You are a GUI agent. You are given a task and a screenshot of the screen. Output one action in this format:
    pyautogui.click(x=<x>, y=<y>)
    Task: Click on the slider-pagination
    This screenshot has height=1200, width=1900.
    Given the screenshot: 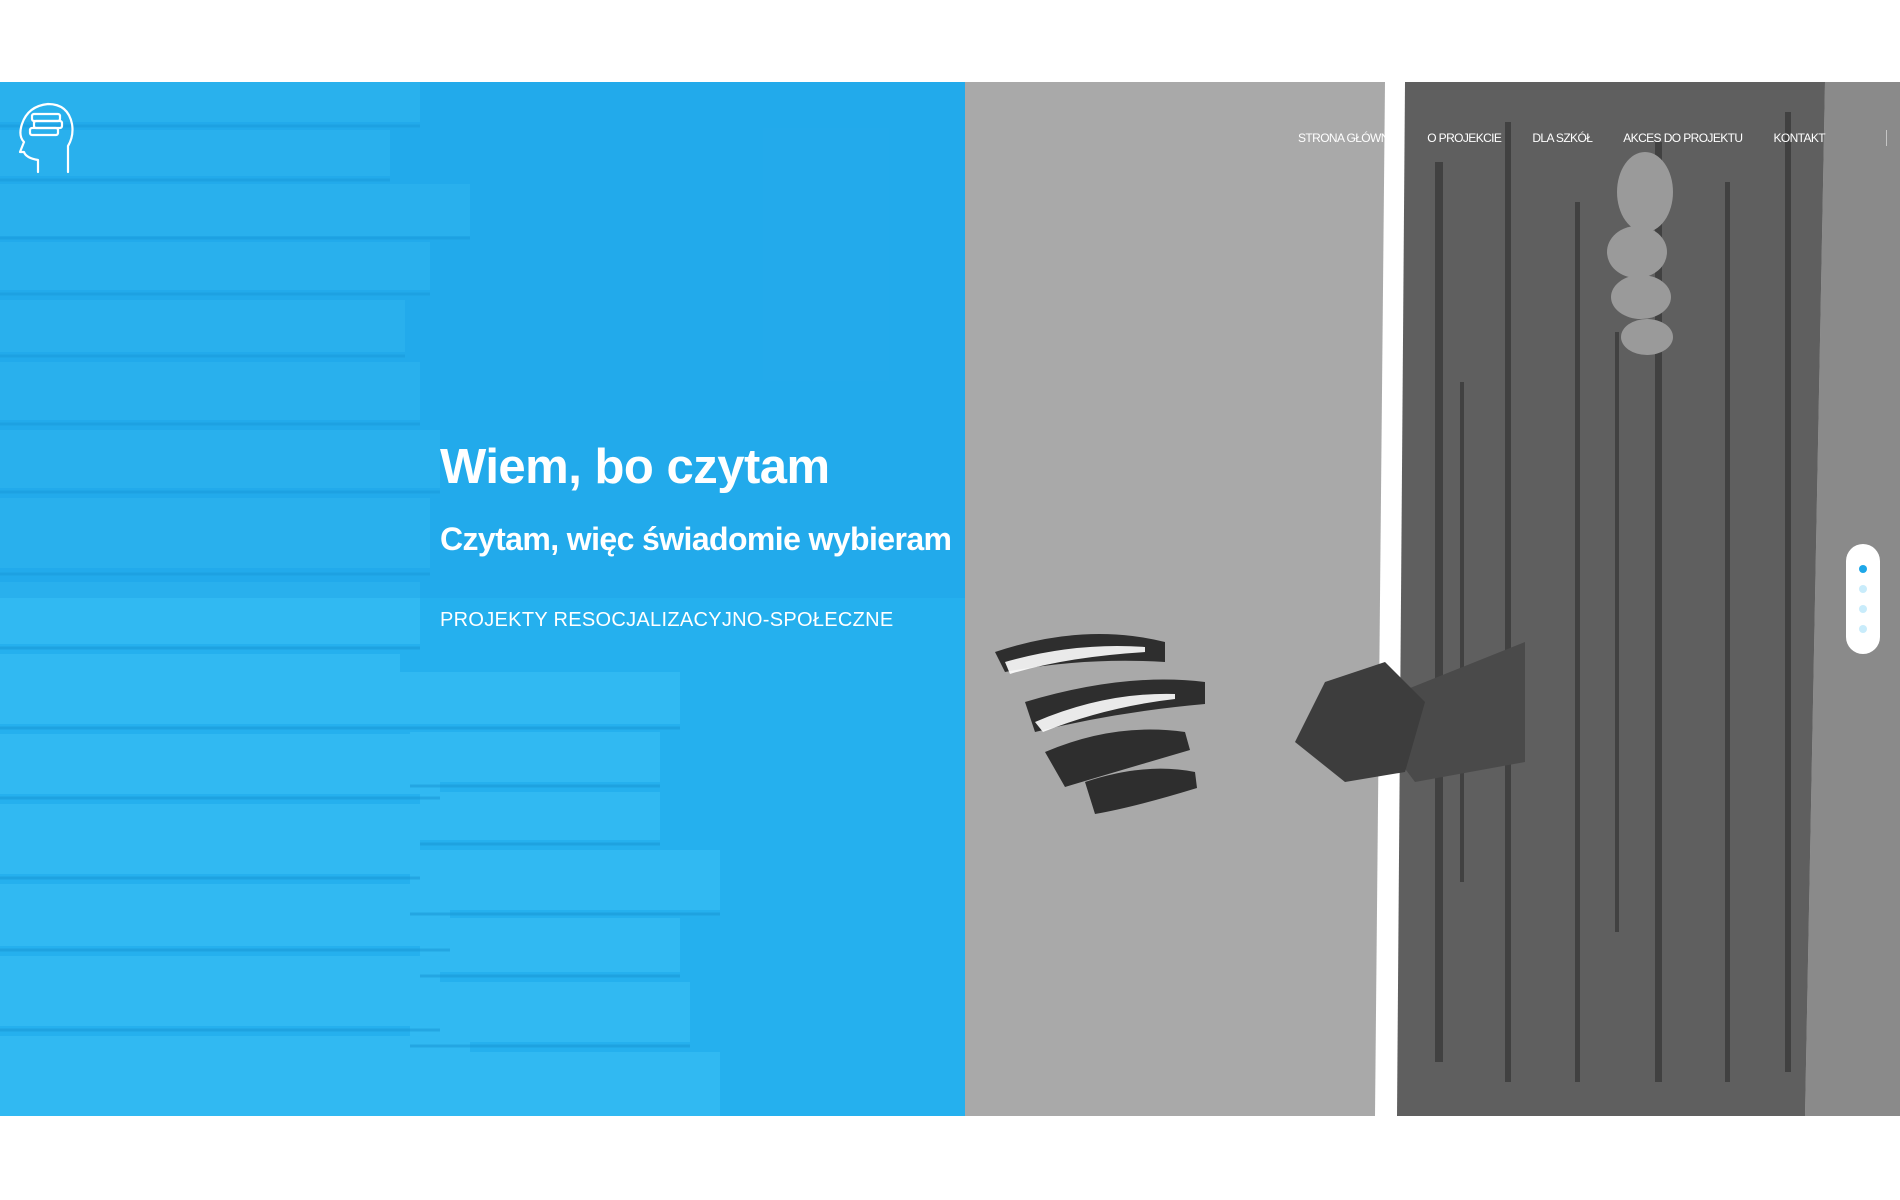 What is the action you would take?
    pyautogui.click(x=1863, y=599)
    